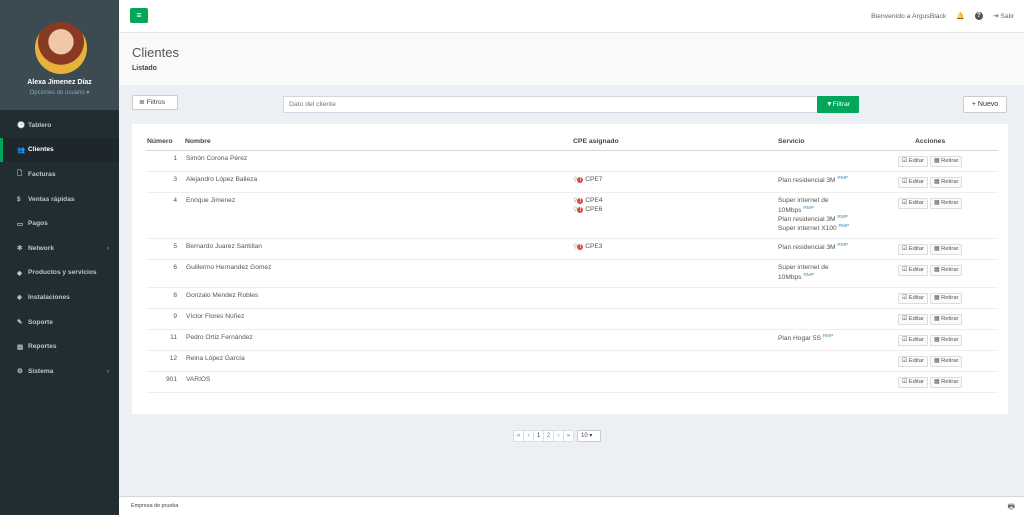 The image size is (1024, 515). What do you see at coordinates (985, 104) in the screenshot?
I see `new-client-button: + Nuevo` at bounding box center [985, 104].